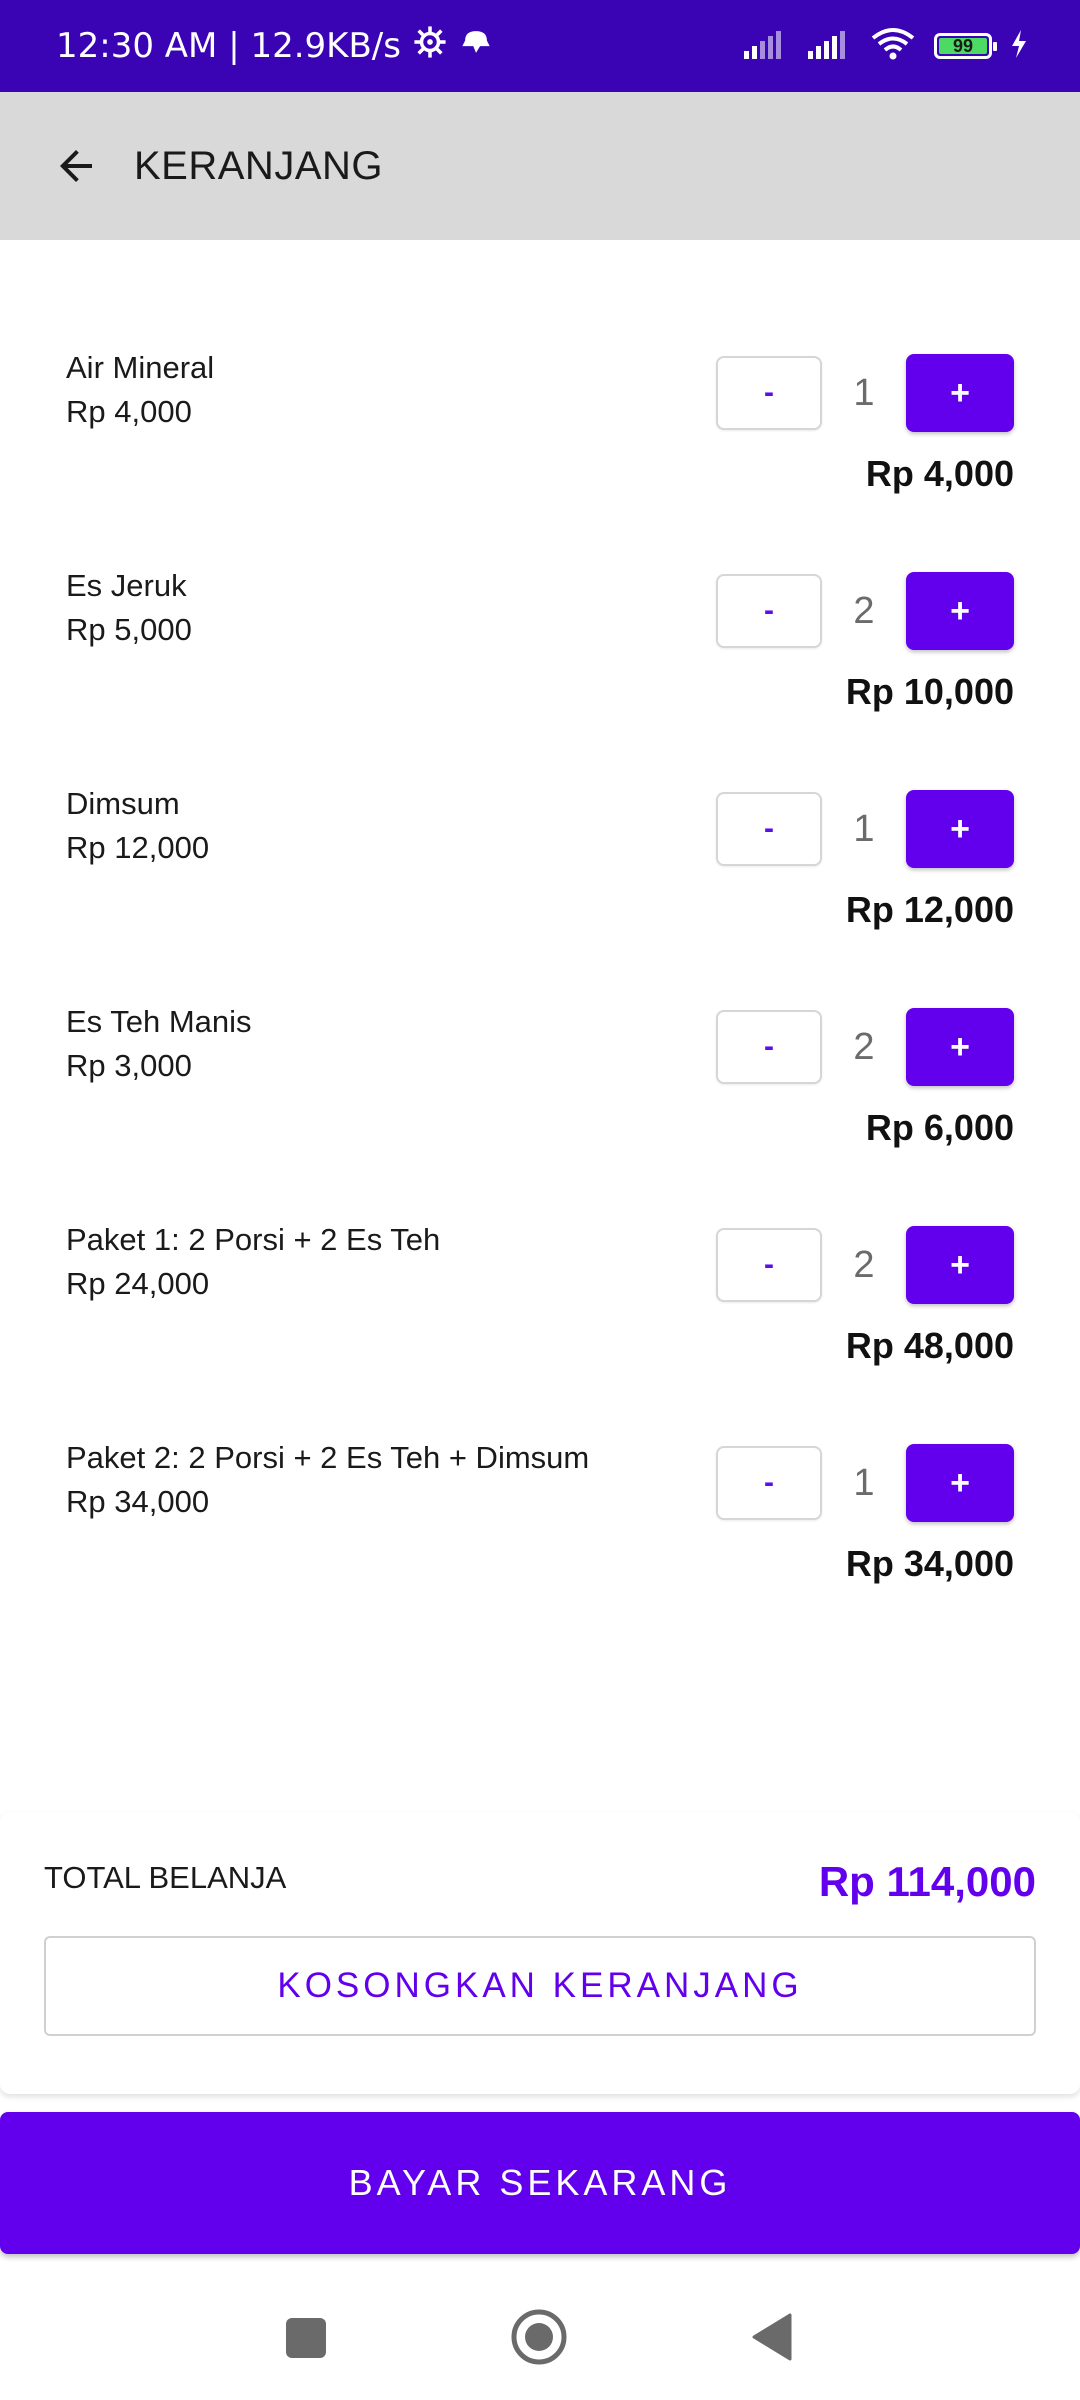 The image size is (1080, 2400). I want to click on item-subtotal: Rp 12,000, so click(929, 909).